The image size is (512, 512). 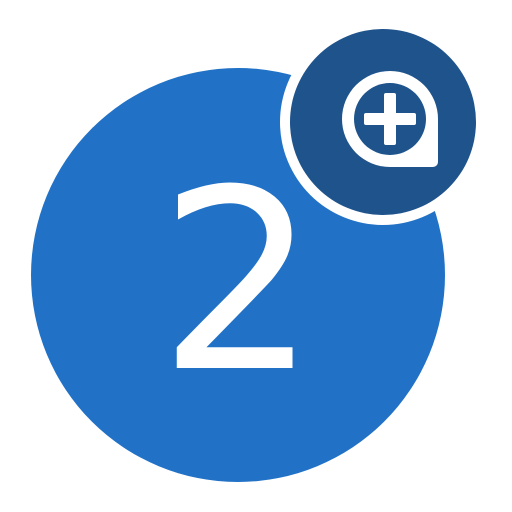 I want to click on add-comment-icon, so click(x=390, y=119).